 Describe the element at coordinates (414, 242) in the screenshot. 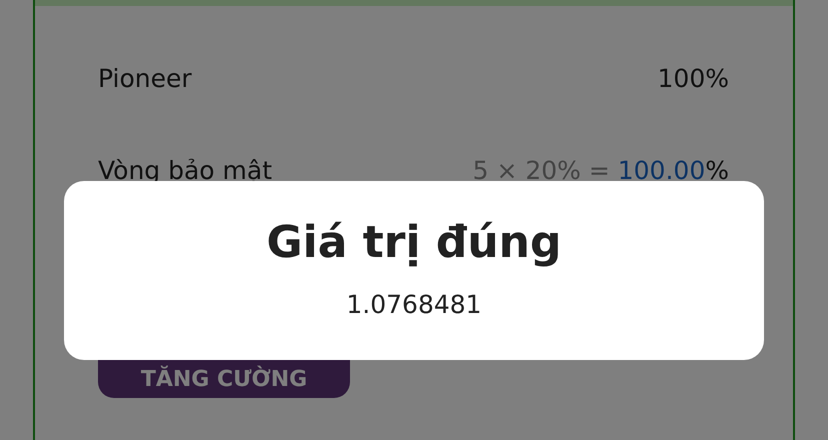

I see `dialog-title: Giá trị đúng` at that location.